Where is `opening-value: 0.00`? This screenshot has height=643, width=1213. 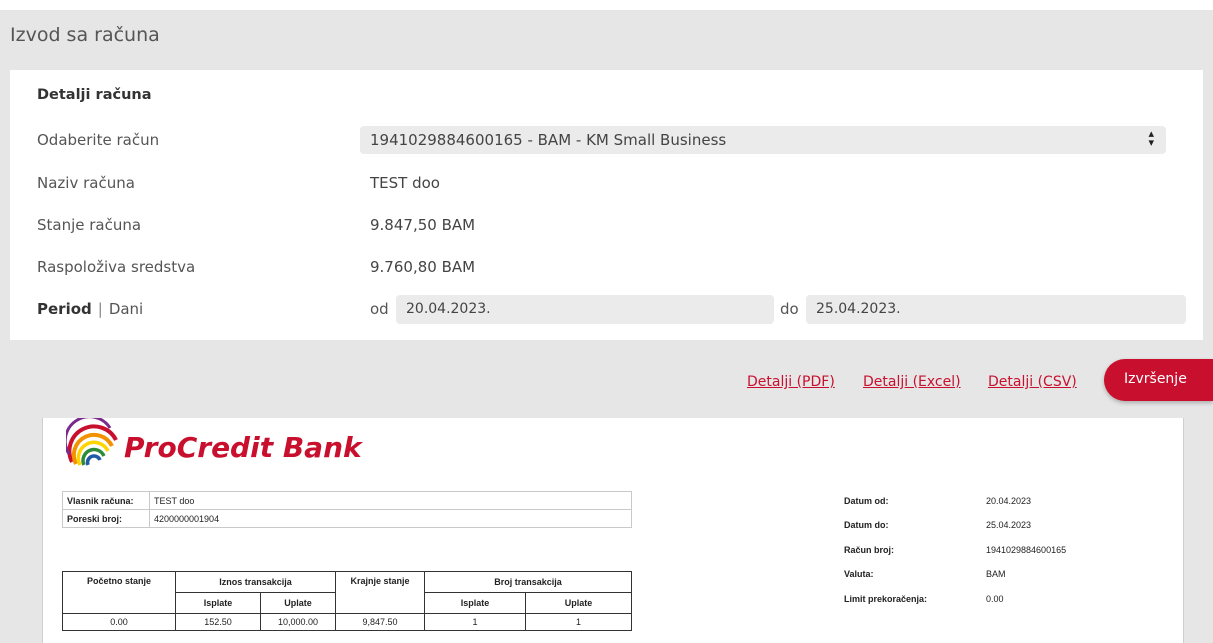 opening-value: 0.00 is located at coordinates (119, 622).